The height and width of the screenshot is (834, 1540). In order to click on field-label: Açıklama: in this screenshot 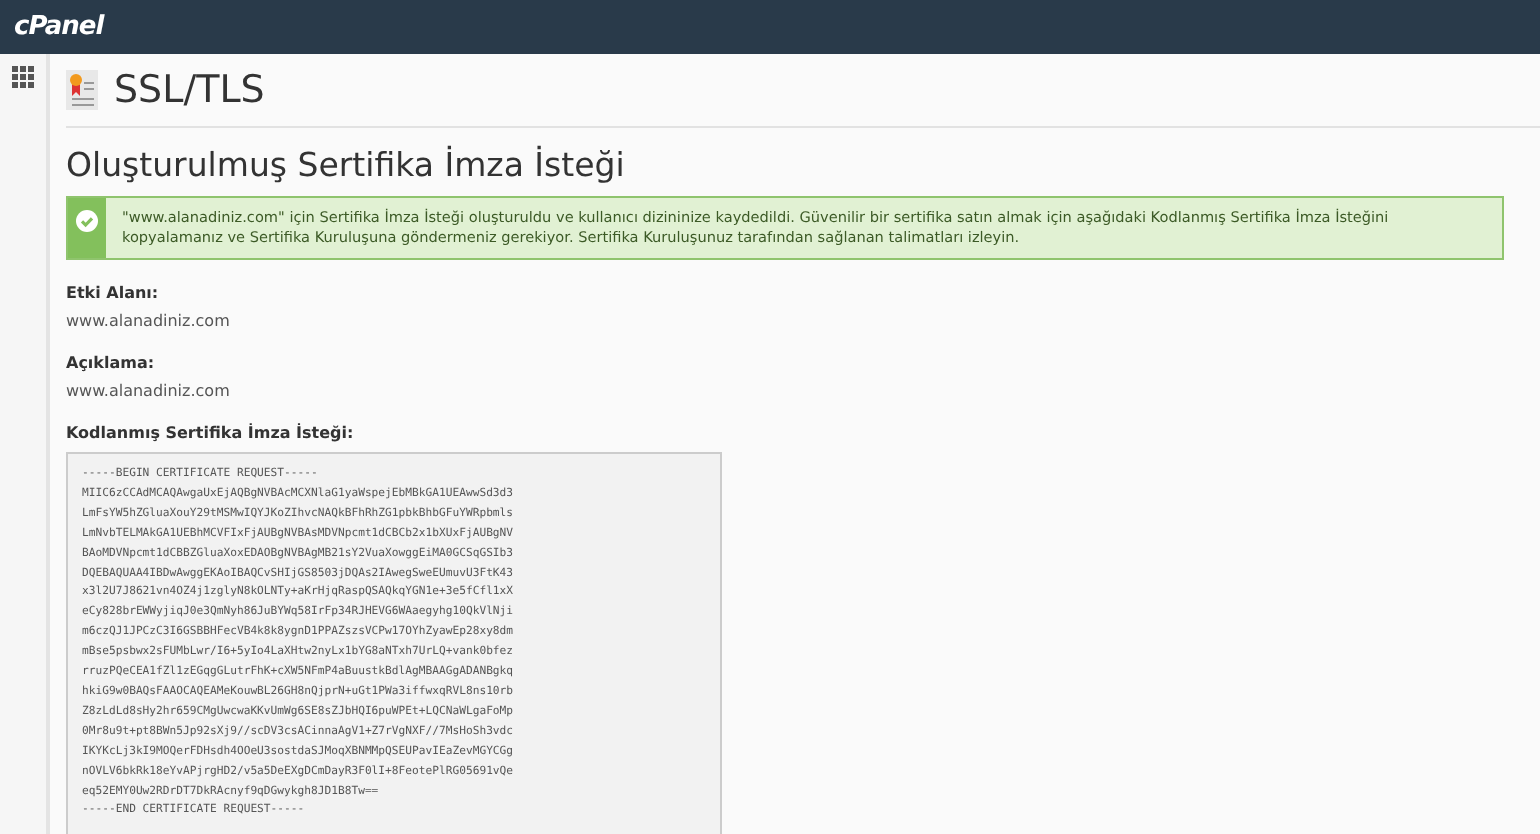, I will do `click(111, 363)`.